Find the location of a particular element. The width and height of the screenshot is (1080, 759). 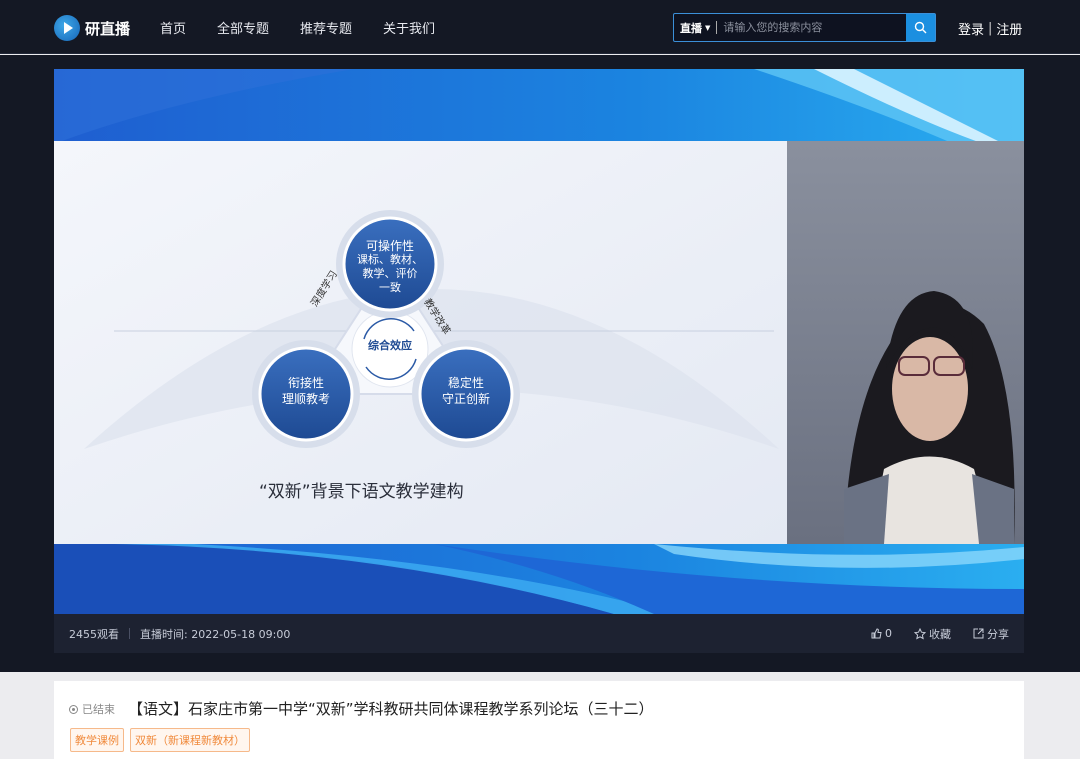

video-info-bar: 2455观看 直播时间: 2022-05-18 09:00 0 收藏 分享 is located at coordinates (539, 633).